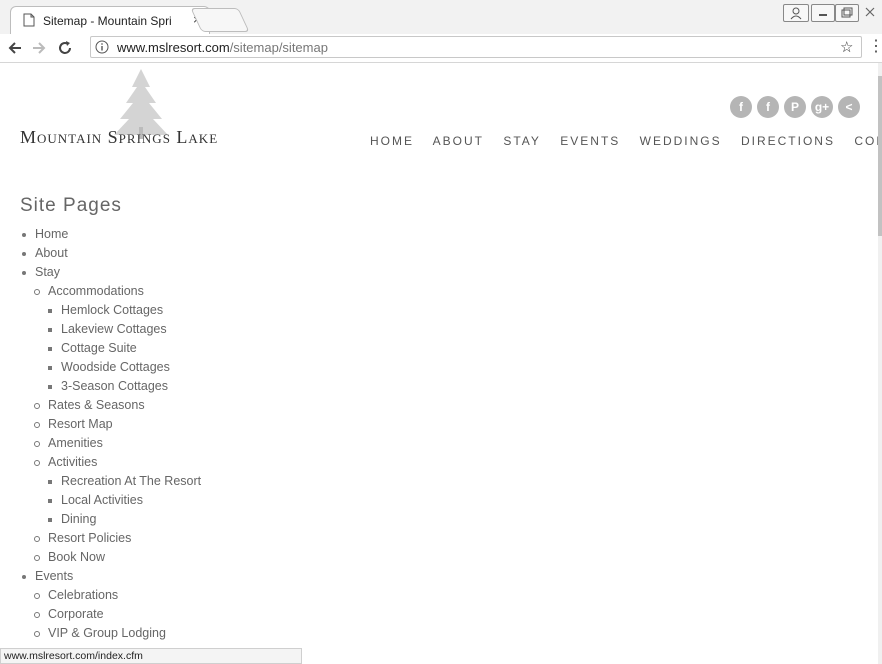 This screenshot has width=882, height=664. What do you see at coordinates (68, 443) in the screenshot?
I see `sitemap-link: Amenities` at bounding box center [68, 443].